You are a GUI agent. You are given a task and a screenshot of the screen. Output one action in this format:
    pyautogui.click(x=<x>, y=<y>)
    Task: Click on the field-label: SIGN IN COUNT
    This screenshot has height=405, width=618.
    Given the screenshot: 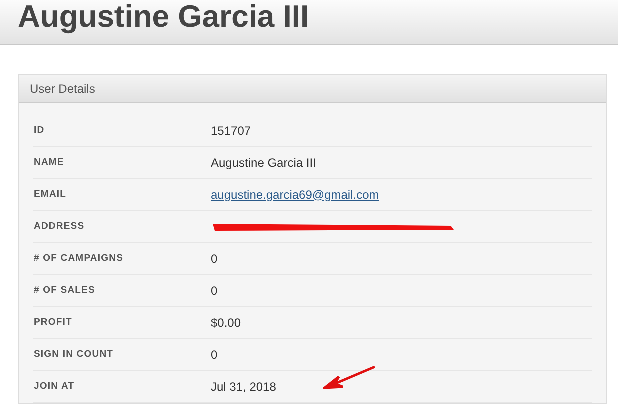 What is the action you would take?
    pyautogui.click(x=74, y=354)
    